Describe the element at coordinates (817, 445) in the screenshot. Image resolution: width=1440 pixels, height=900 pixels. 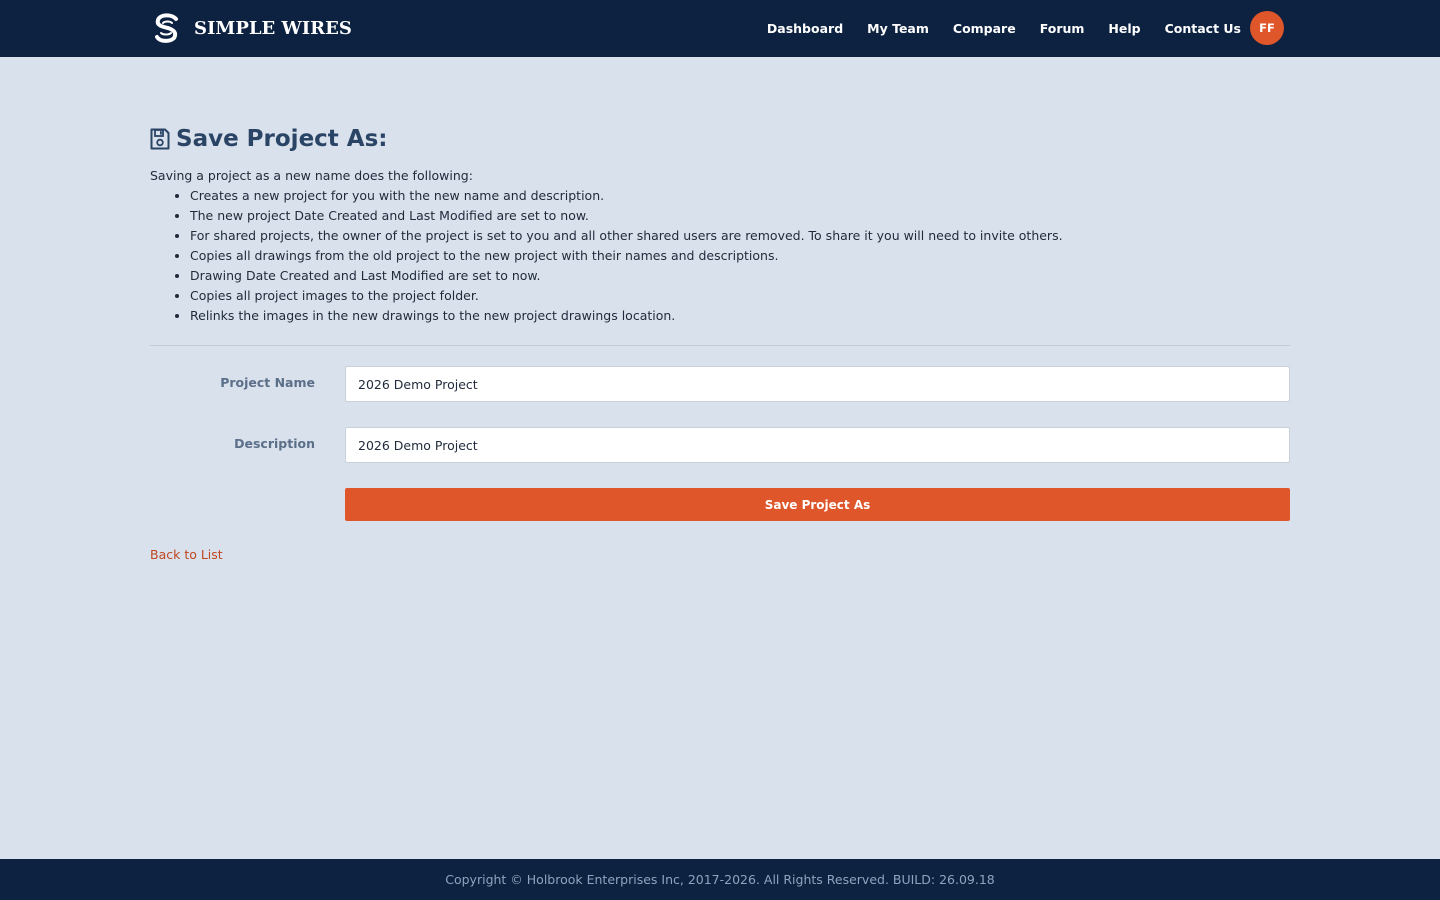
I see `description-input` at that location.